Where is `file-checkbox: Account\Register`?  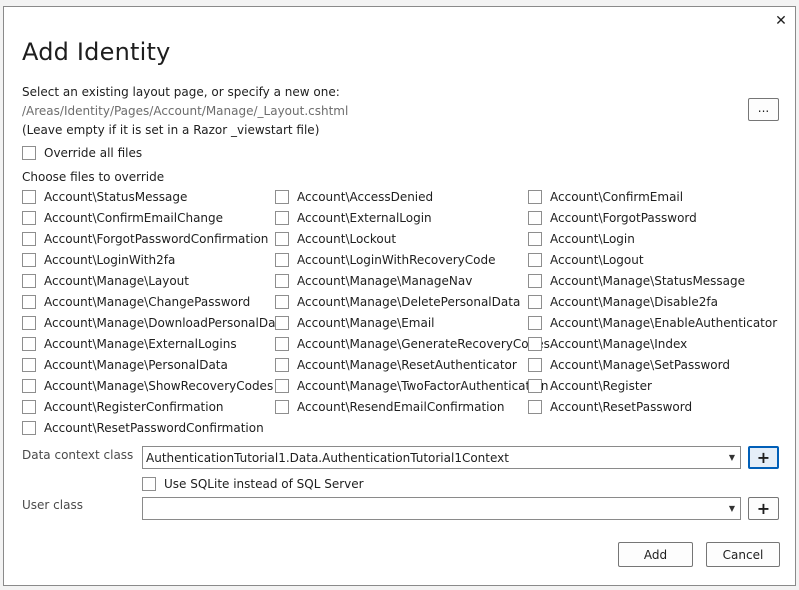
file-checkbox: Account\Register is located at coordinates (590, 386).